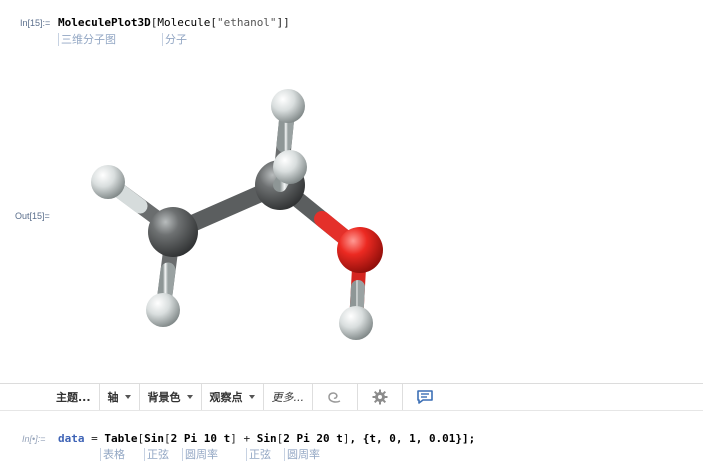  I want to click on viewpoint-label: 观察点, so click(226, 397).